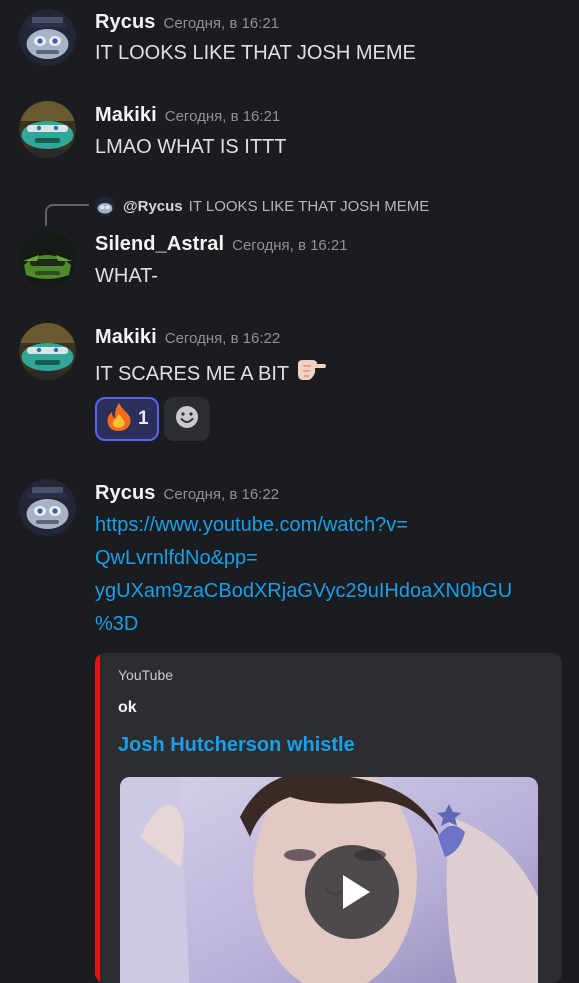 The width and height of the screenshot is (579, 983). I want to click on reaction-fire: 1, so click(127, 419).